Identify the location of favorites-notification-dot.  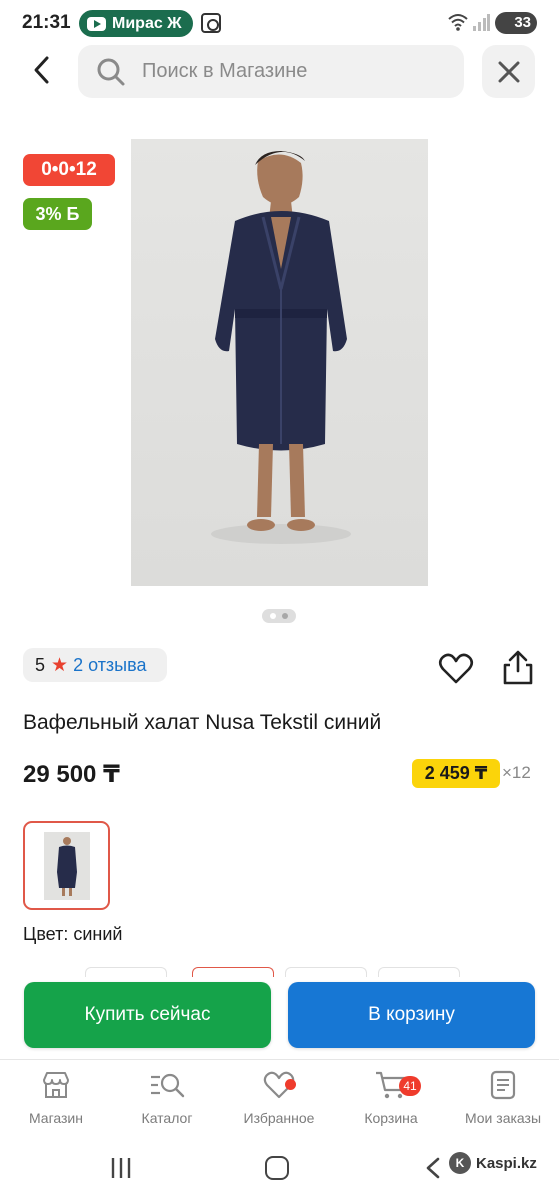
(290, 1084).